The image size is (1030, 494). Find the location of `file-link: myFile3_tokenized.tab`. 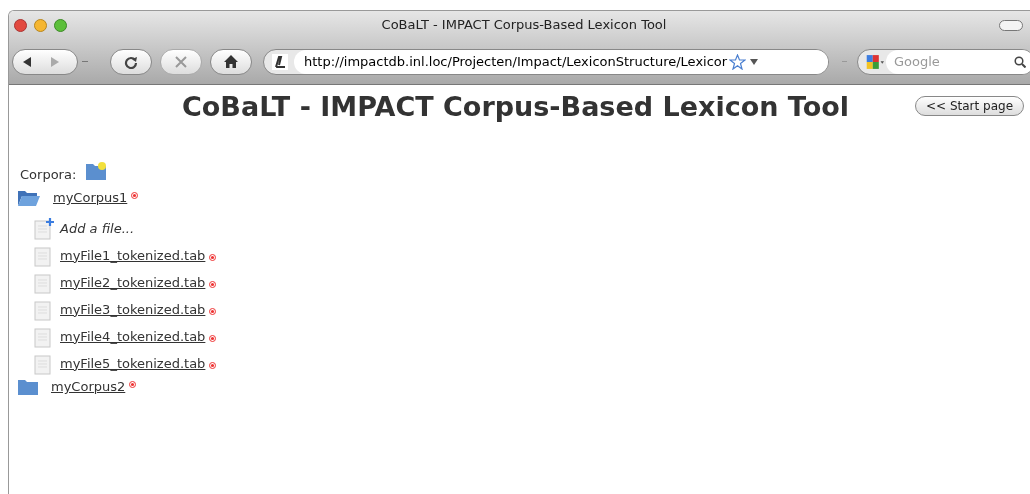

file-link: myFile3_tokenized.tab is located at coordinates (133, 309).